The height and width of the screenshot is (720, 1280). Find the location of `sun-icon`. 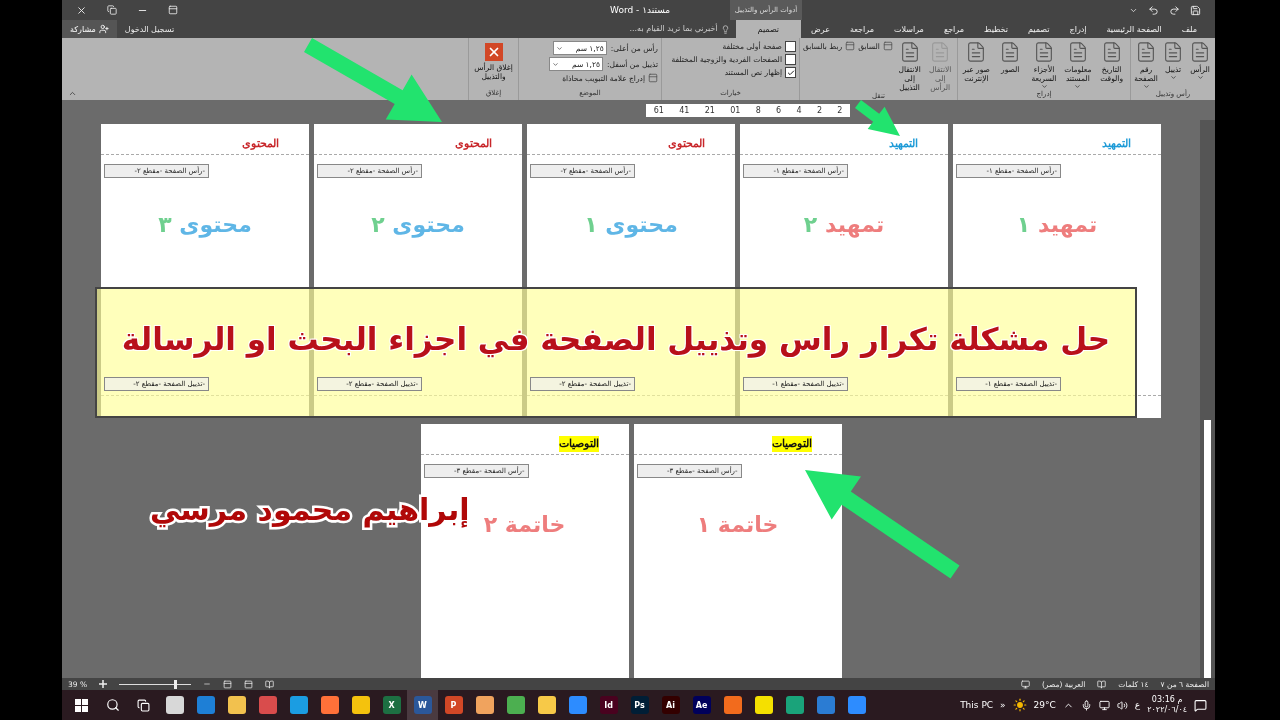

sun-icon is located at coordinates (1019, 705).